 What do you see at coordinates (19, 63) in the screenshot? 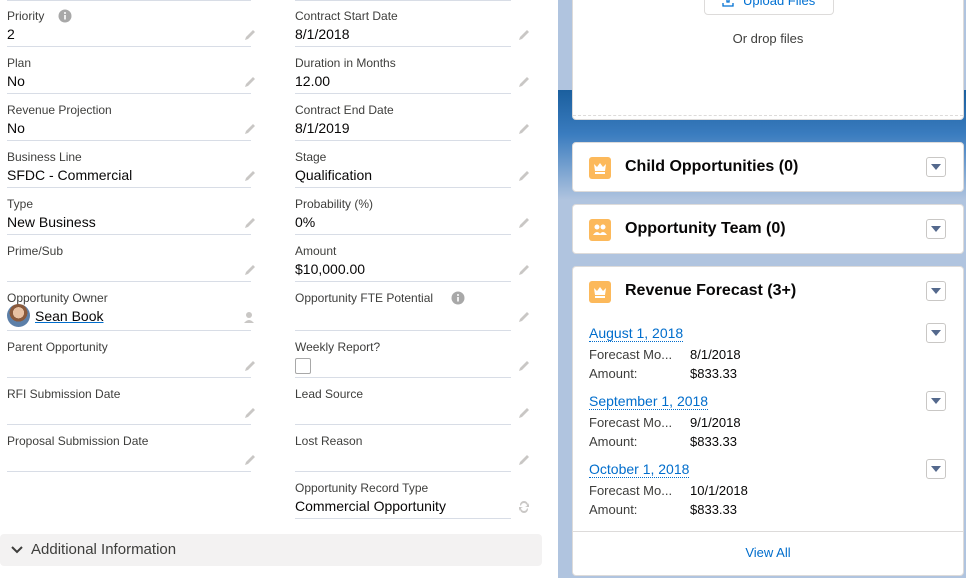
I see `field-label: Plan` at bounding box center [19, 63].